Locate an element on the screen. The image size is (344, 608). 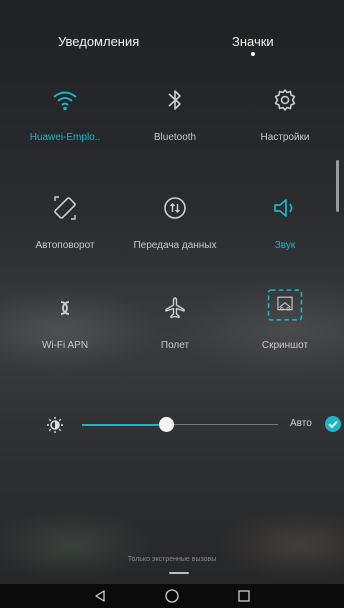
tile-auto-rotate: Автоповорот is located at coordinates (65, 232).